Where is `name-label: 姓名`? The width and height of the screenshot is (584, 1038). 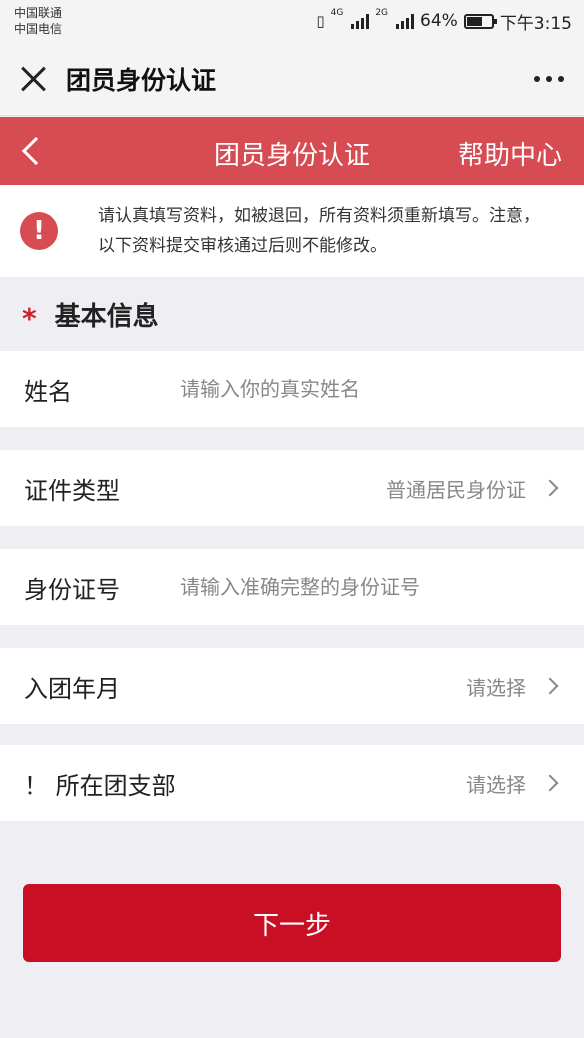
name-label: 姓名 is located at coordinates (48, 391).